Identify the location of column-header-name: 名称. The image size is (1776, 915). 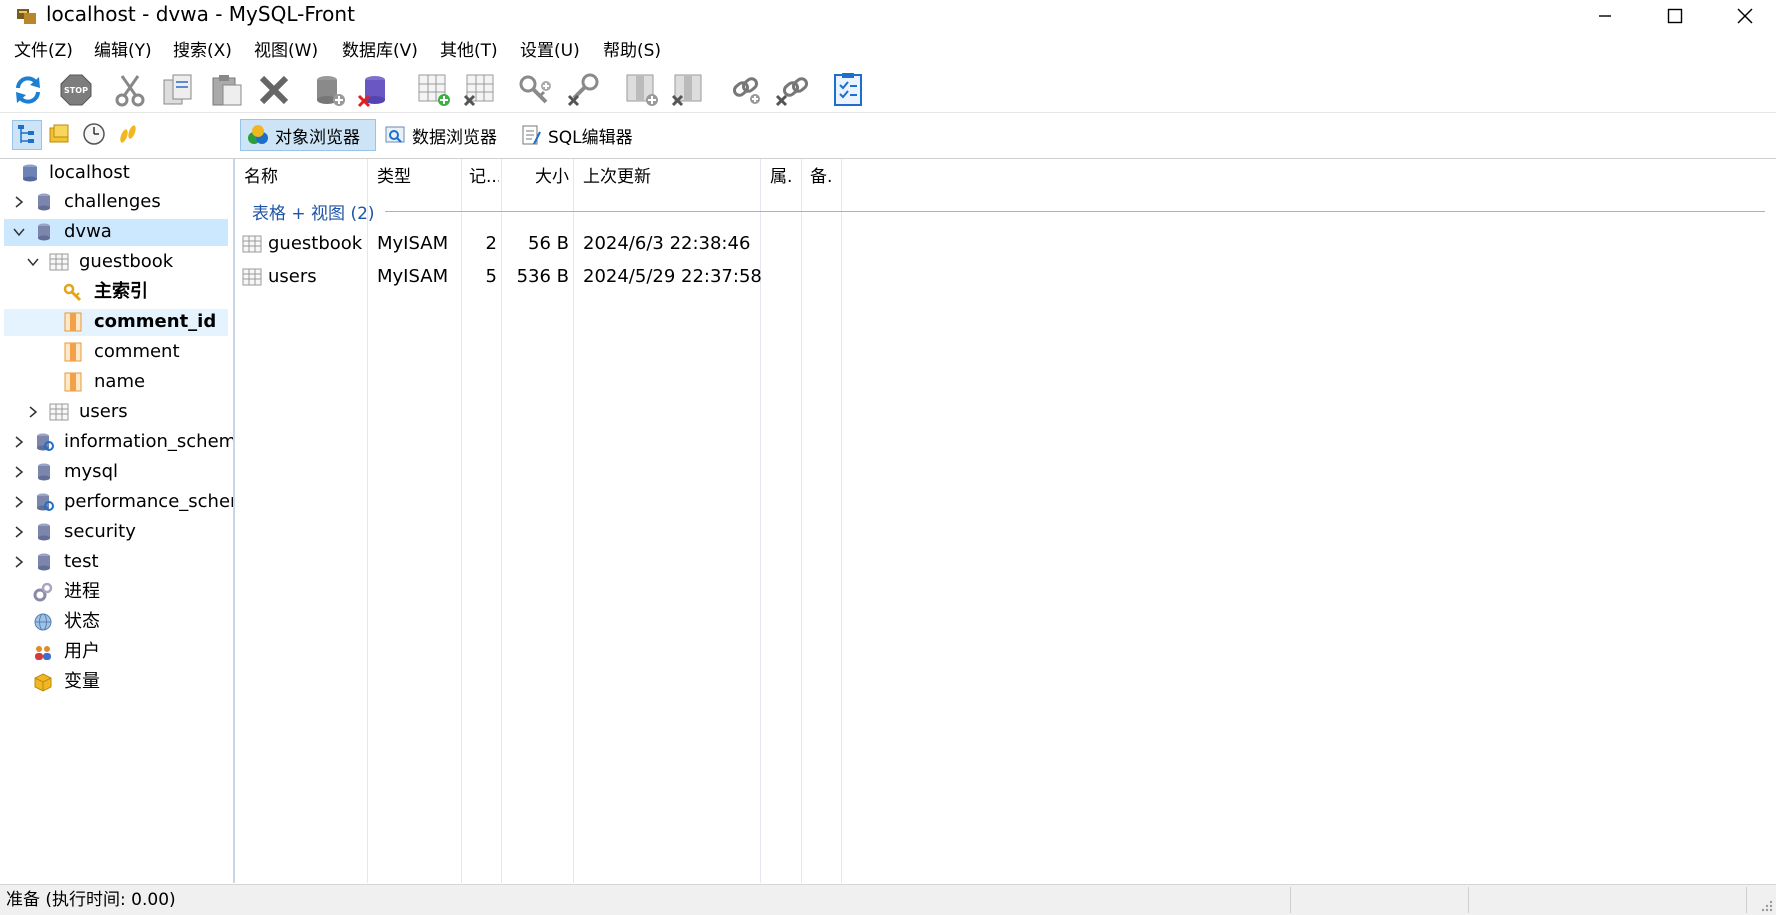
(304, 177).